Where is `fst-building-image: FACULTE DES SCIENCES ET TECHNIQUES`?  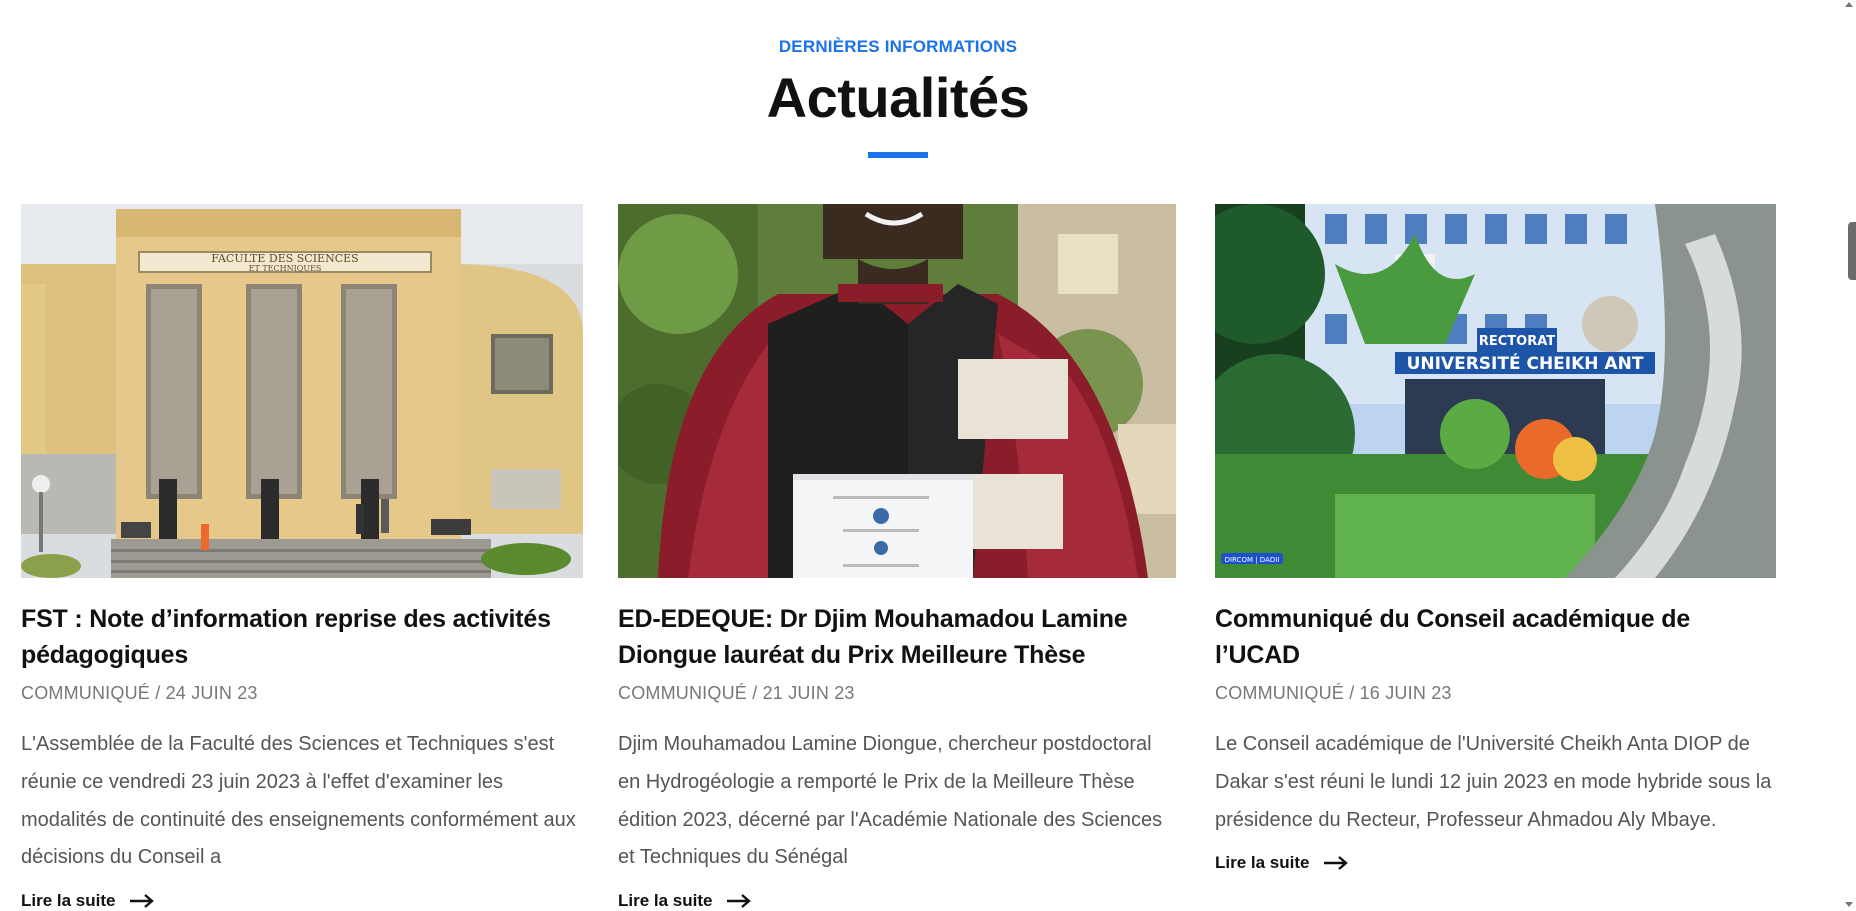 fst-building-image: FACULTE DES SCIENCES ET TECHNIQUES is located at coordinates (302, 391).